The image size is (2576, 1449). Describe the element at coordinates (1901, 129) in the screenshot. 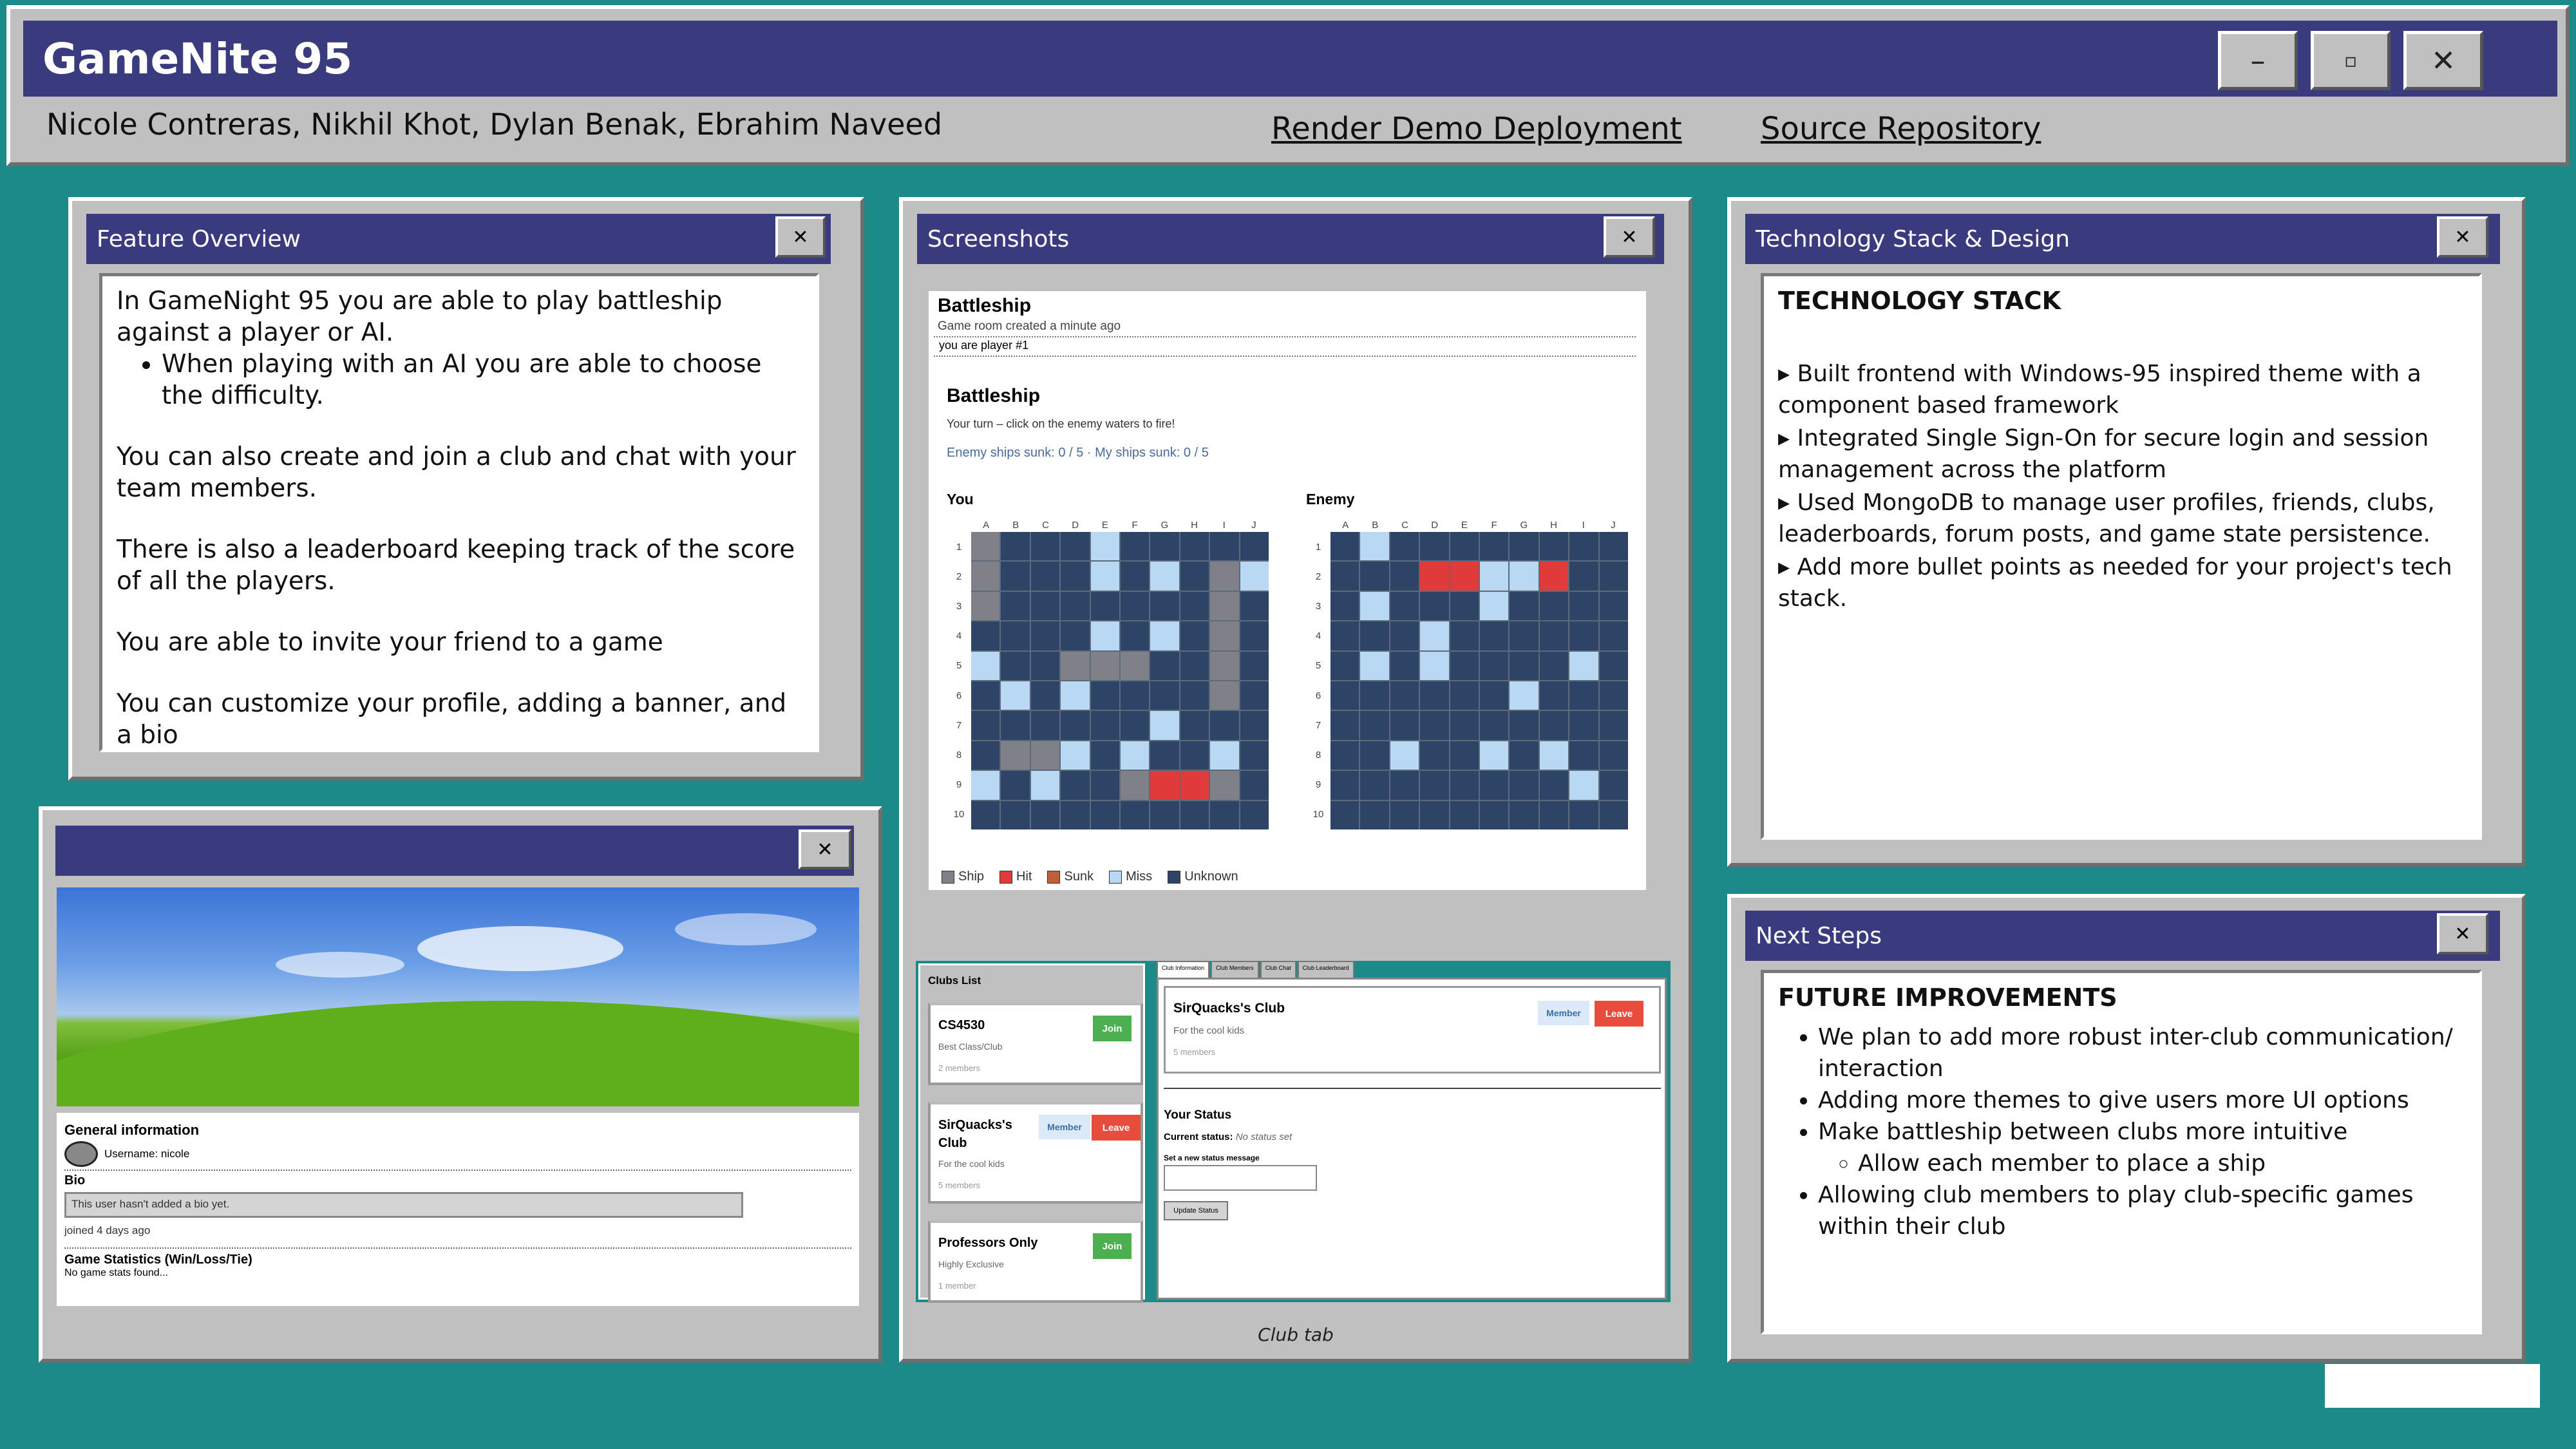

I see `repo-link: Source Repository` at that location.